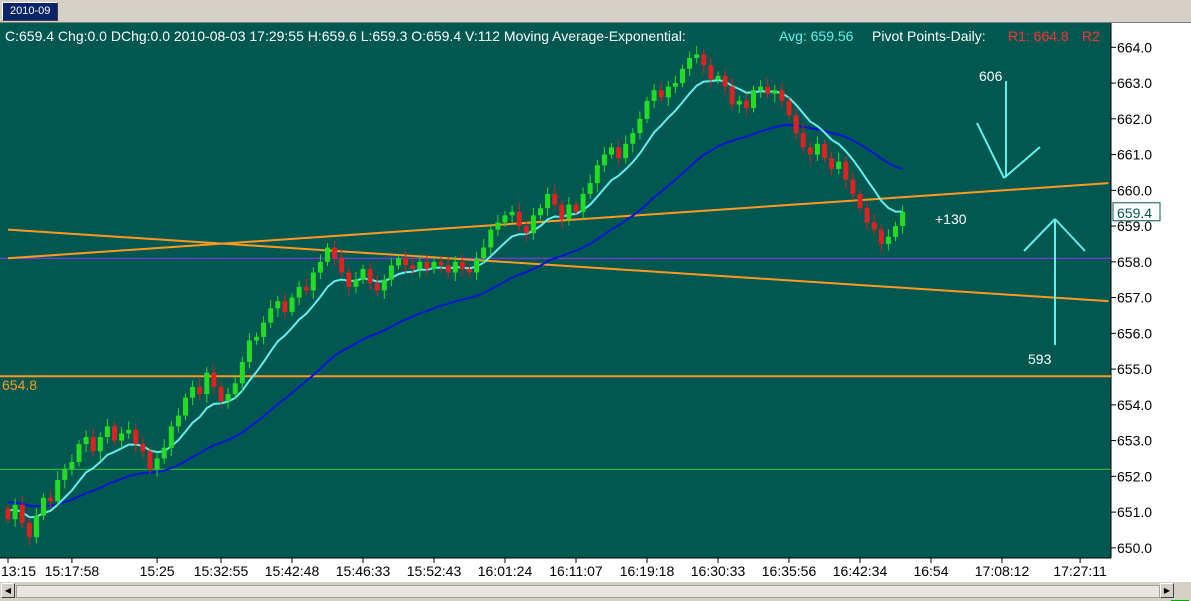 This screenshot has width=1191, height=601. What do you see at coordinates (1167, 590) in the screenshot?
I see `scroll-right-button: ▶` at bounding box center [1167, 590].